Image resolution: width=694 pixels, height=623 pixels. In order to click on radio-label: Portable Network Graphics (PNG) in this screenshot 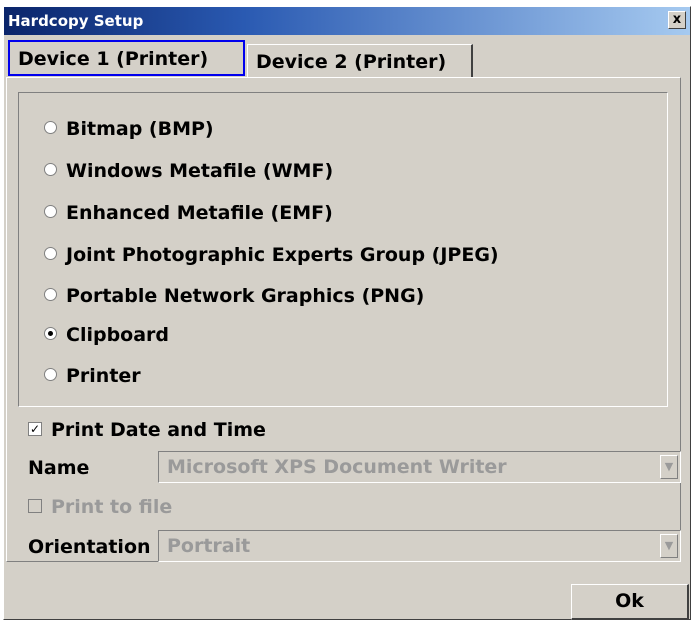, I will do `click(245, 296)`.